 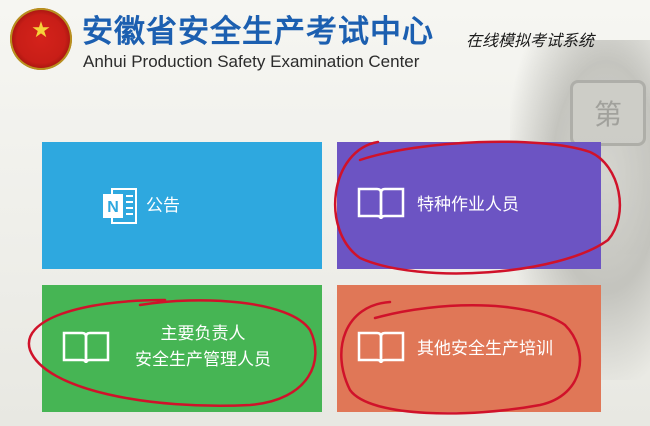 I want to click on special-operators-label: 特种作业人员, so click(x=468, y=205).